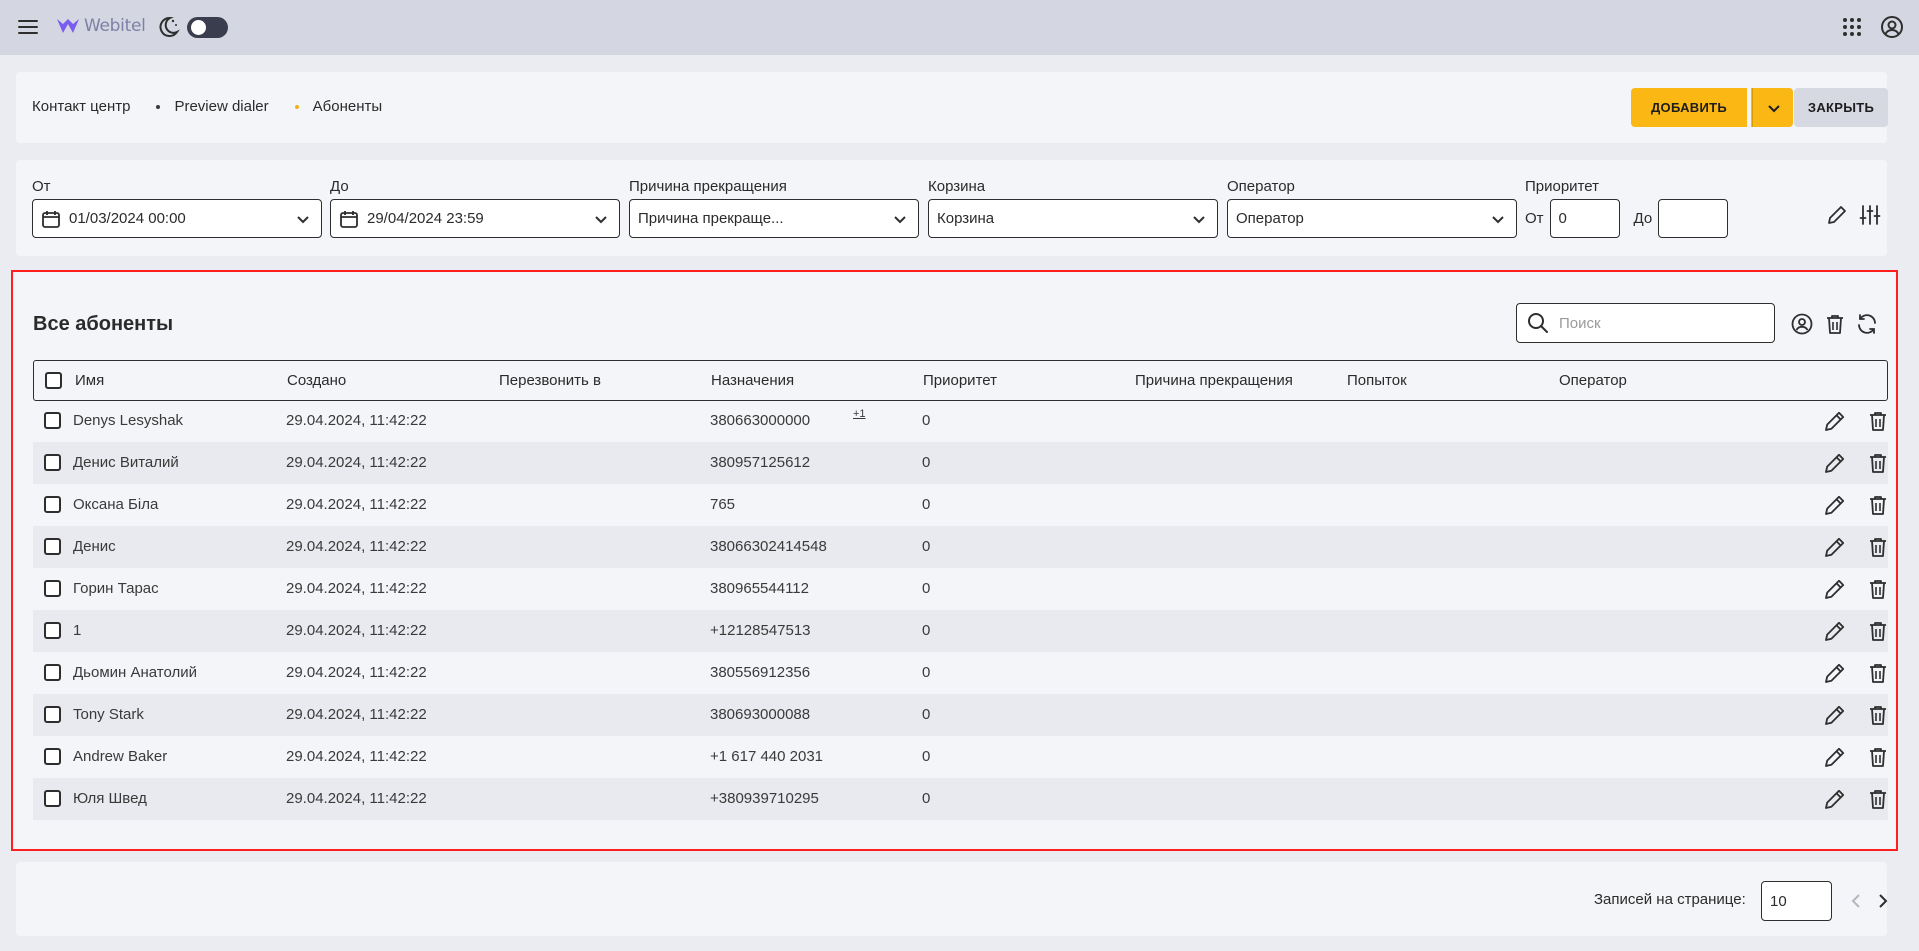 The width and height of the screenshot is (1919, 951). What do you see at coordinates (475, 218) in the screenshot?
I see `filter-to-datepicker: 29/04/2024 23:59` at bounding box center [475, 218].